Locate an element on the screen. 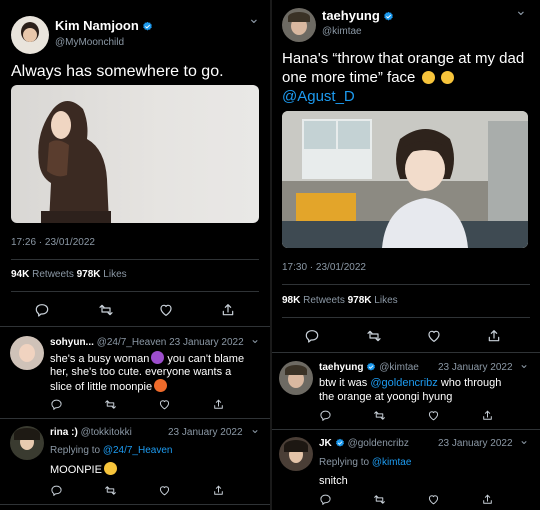 This screenshot has height=510, width=540. reply-text-line: slice of little moonpie is located at coordinates (101, 387).